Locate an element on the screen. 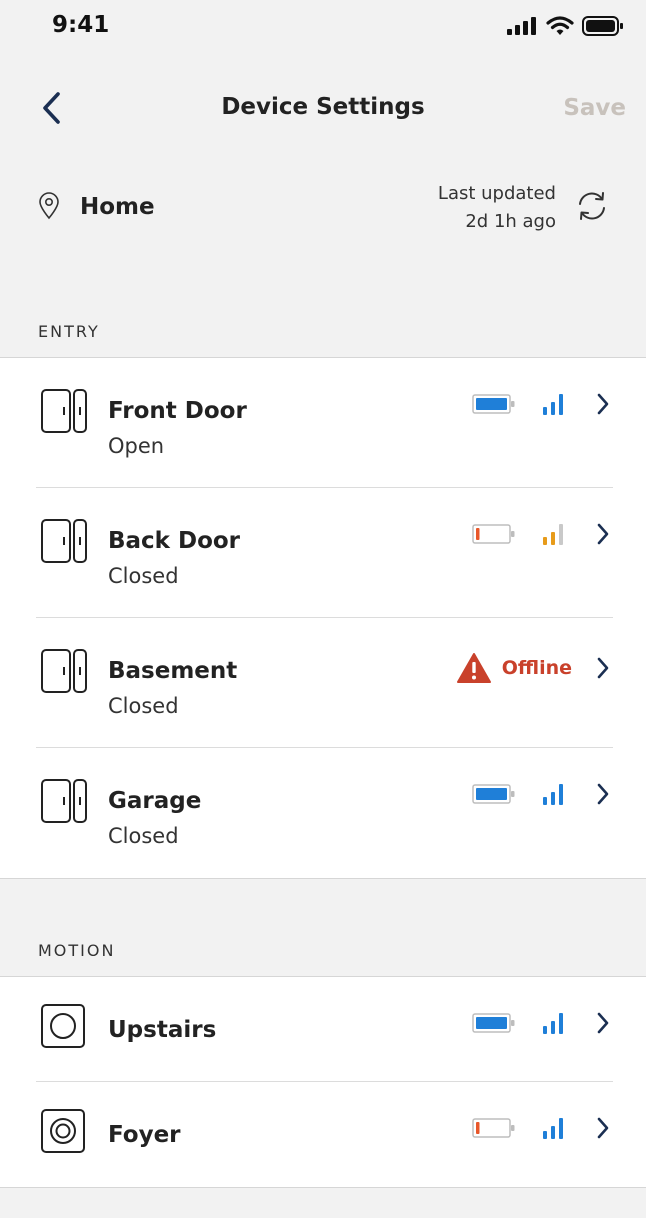 This screenshot has width=646, height=1218. device-row-back-door: Back Door Closed is located at coordinates (323, 553).